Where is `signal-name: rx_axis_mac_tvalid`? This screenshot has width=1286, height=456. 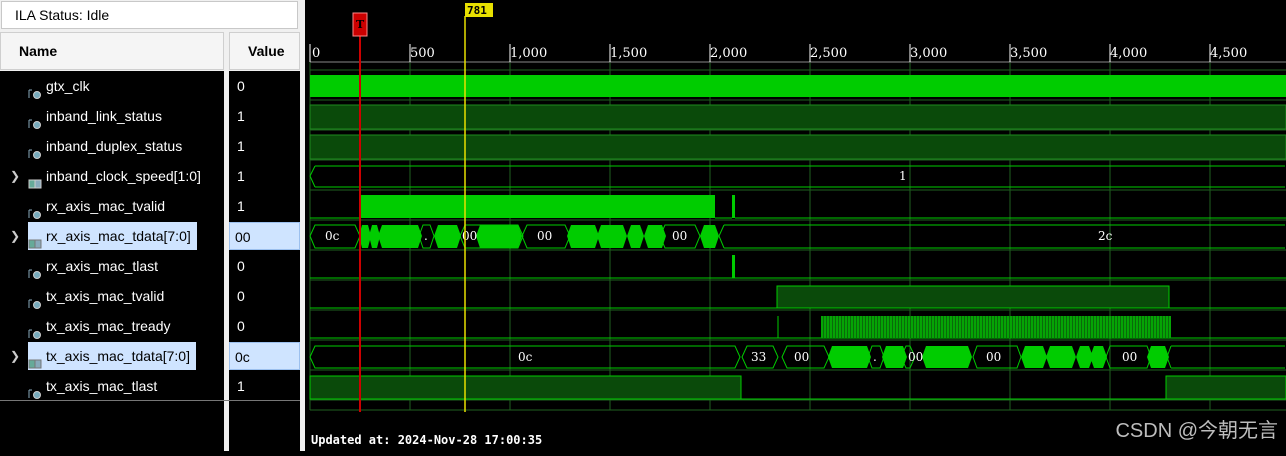 signal-name: rx_axis_mac_tvalid is located at coordinates (106, 206).